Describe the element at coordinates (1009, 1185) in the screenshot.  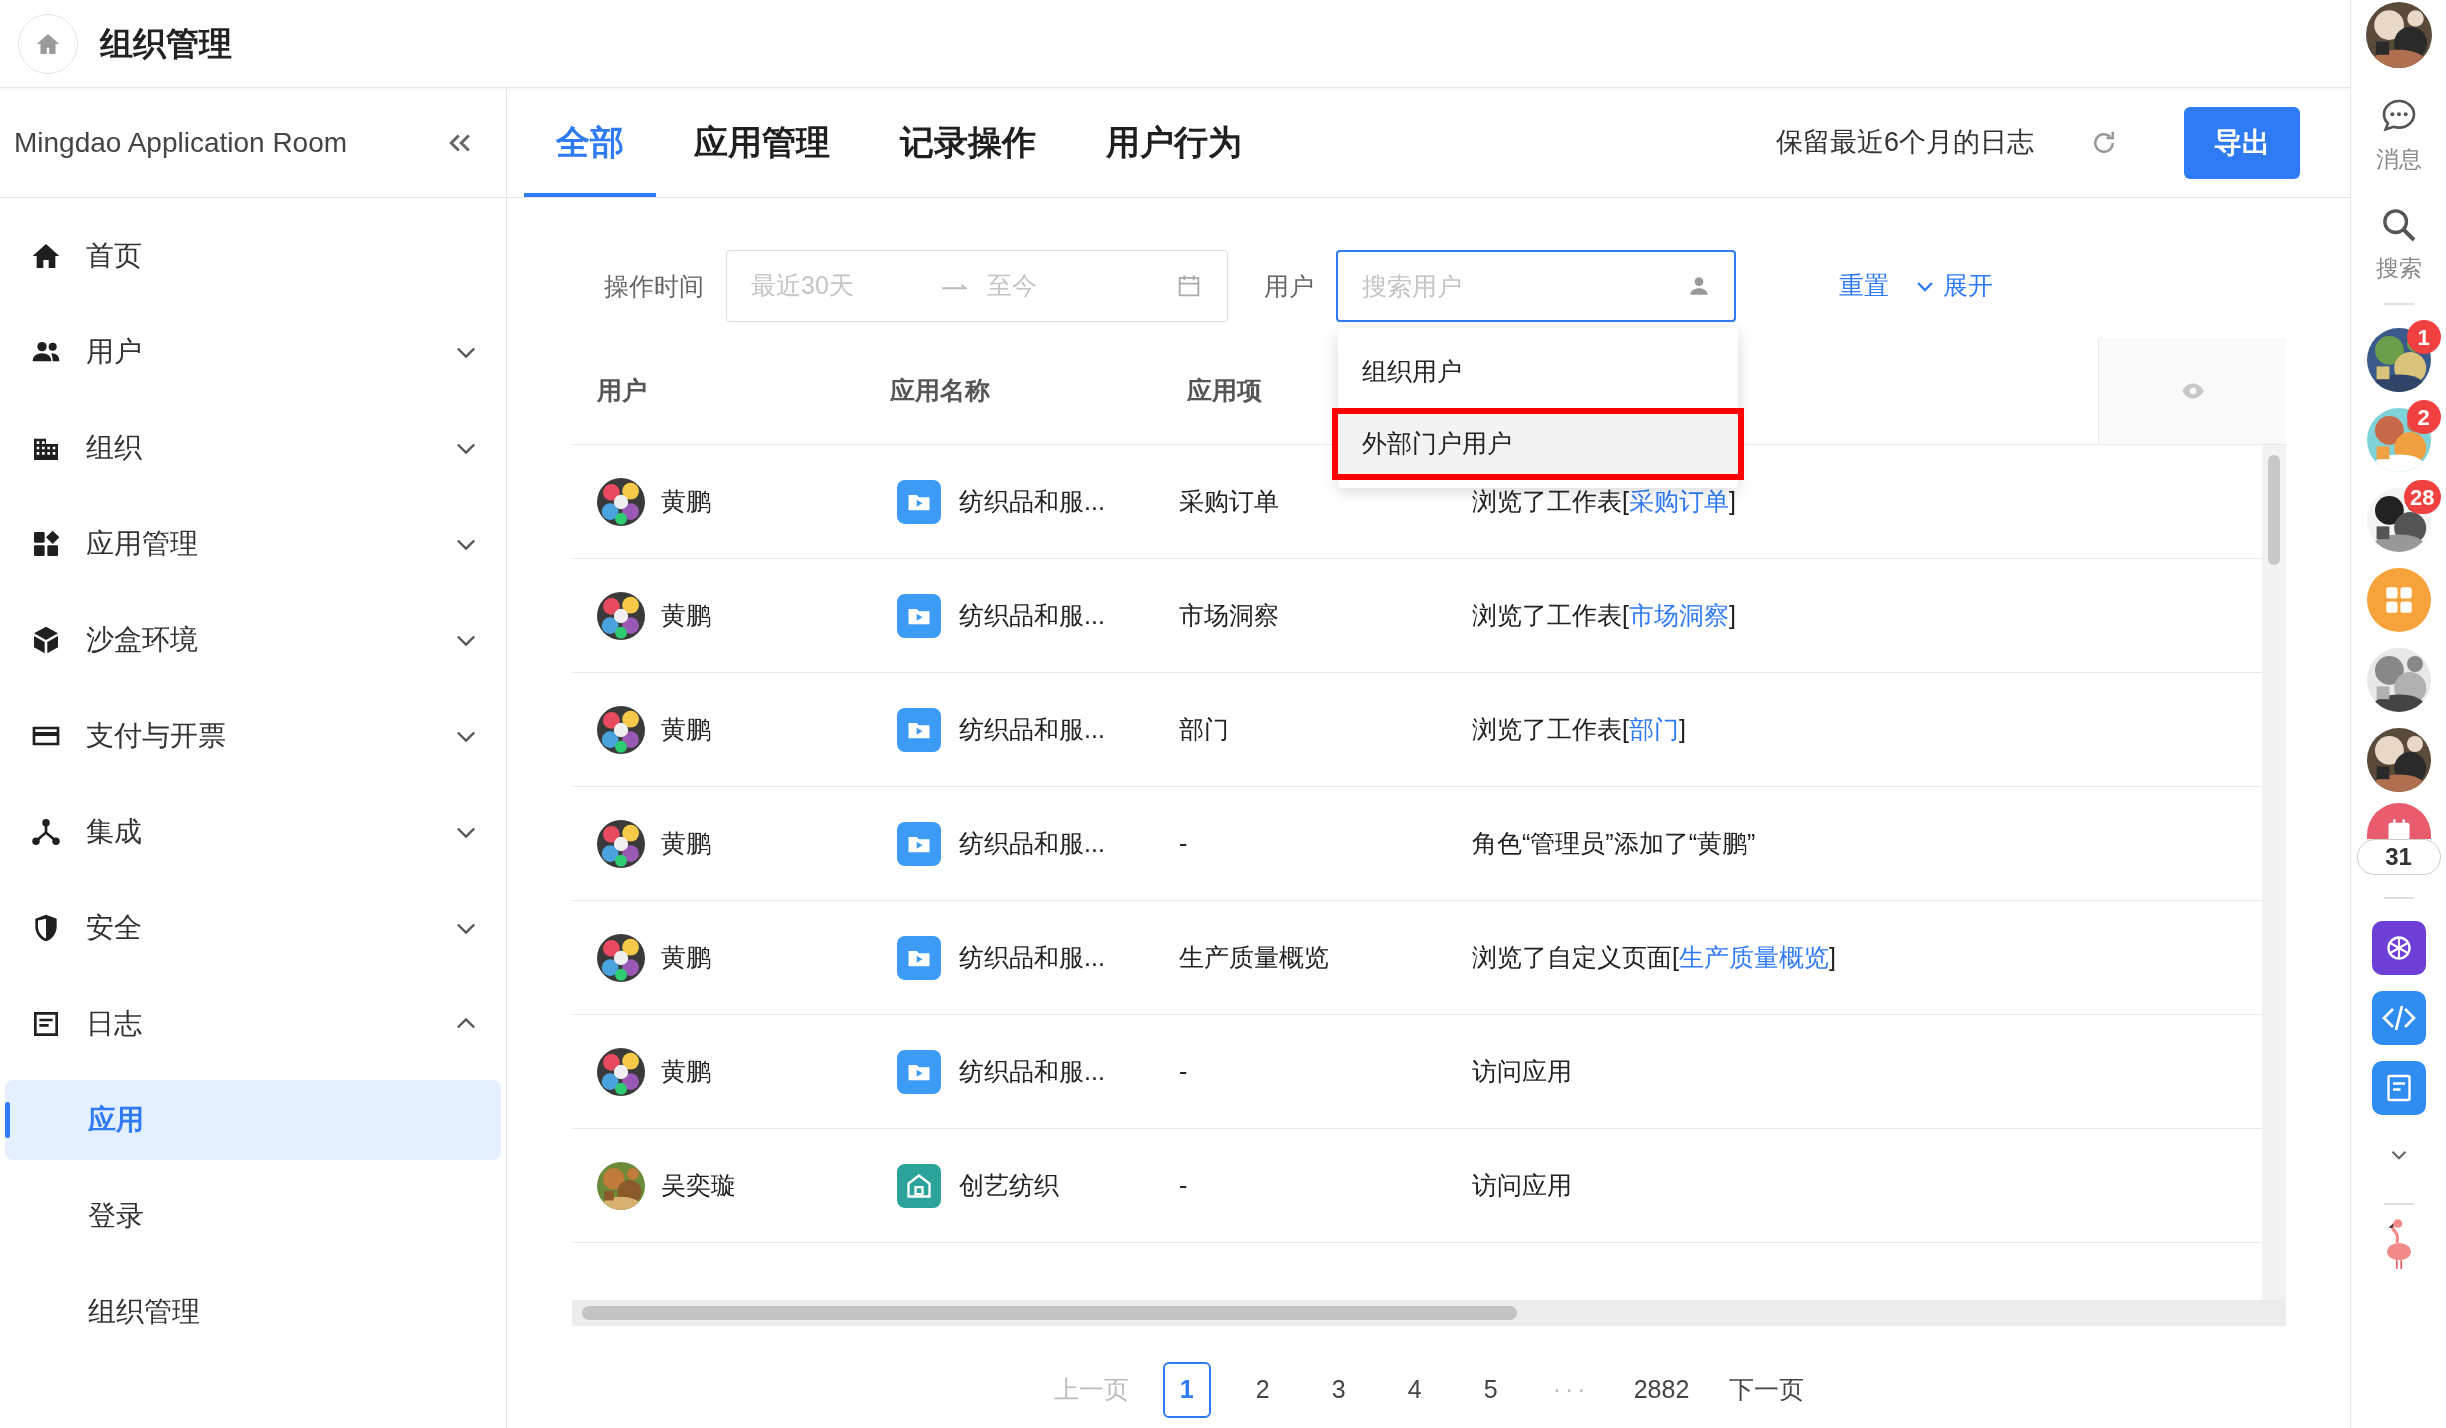
I see `app-name: 创艺纺织` at that location.